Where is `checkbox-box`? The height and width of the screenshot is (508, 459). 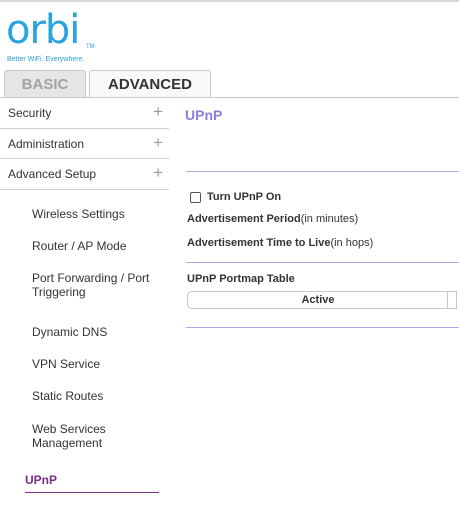
checkbox-box is located at coordinates (195, 197).